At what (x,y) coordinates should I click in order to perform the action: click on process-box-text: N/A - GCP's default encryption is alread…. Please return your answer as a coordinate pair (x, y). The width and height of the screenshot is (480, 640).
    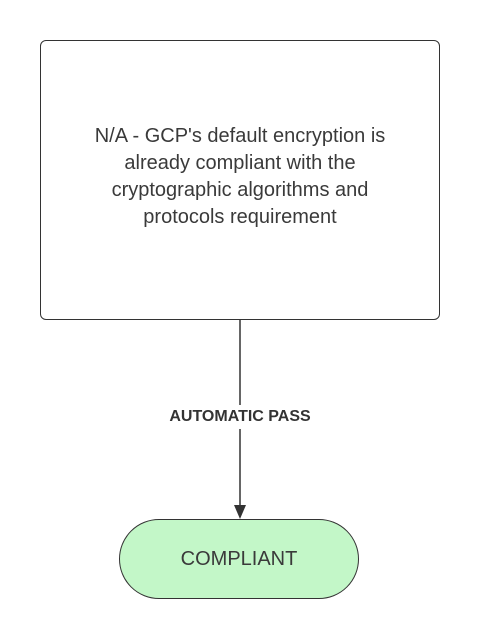
    Looking at the image, I should click on (240, 176).